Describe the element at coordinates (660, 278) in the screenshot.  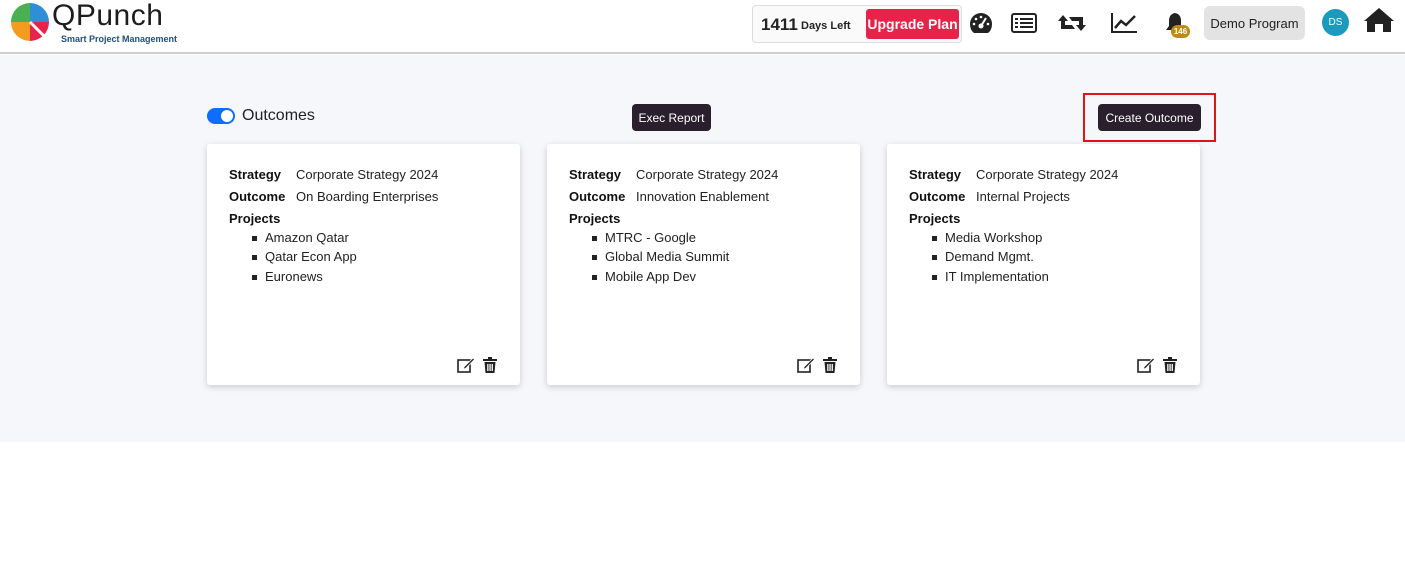
I see `project-item: Mobile App Dev` at that location.